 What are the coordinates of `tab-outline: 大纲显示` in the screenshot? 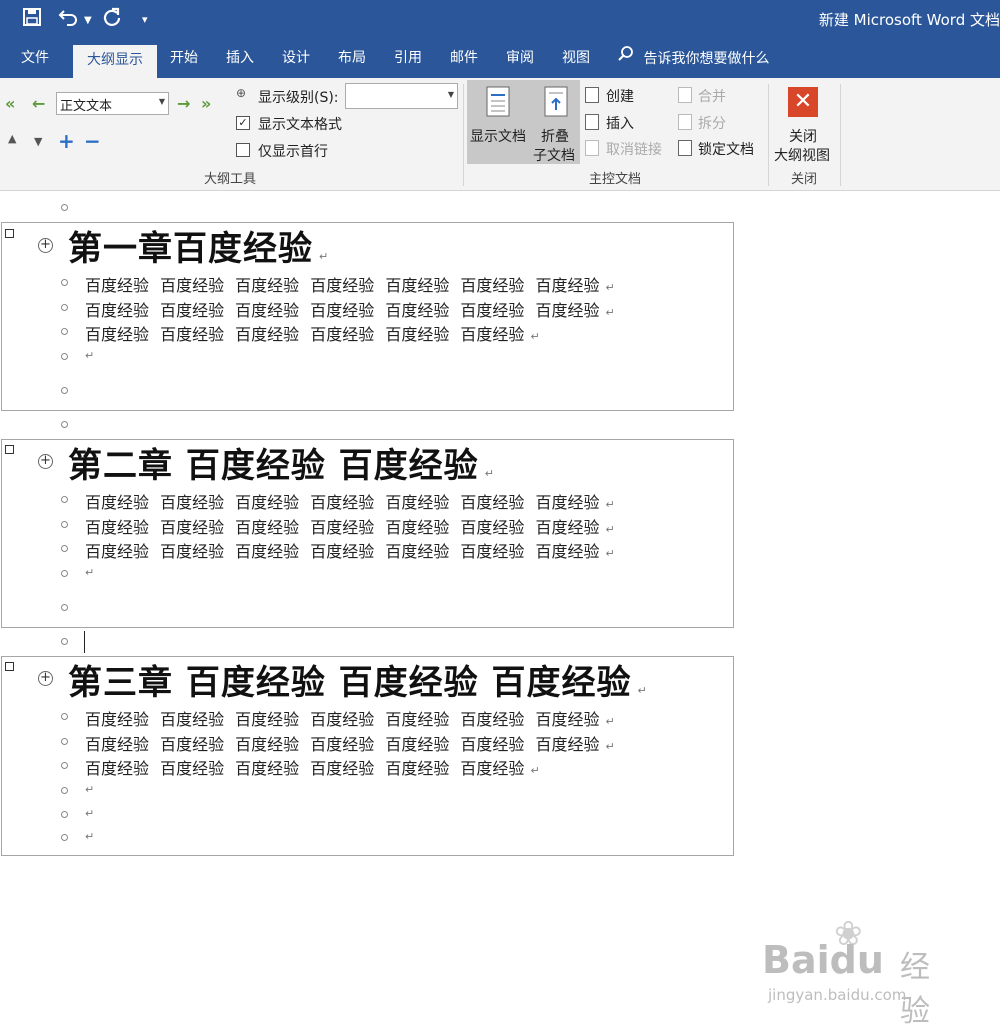 It's located at (115, 61).